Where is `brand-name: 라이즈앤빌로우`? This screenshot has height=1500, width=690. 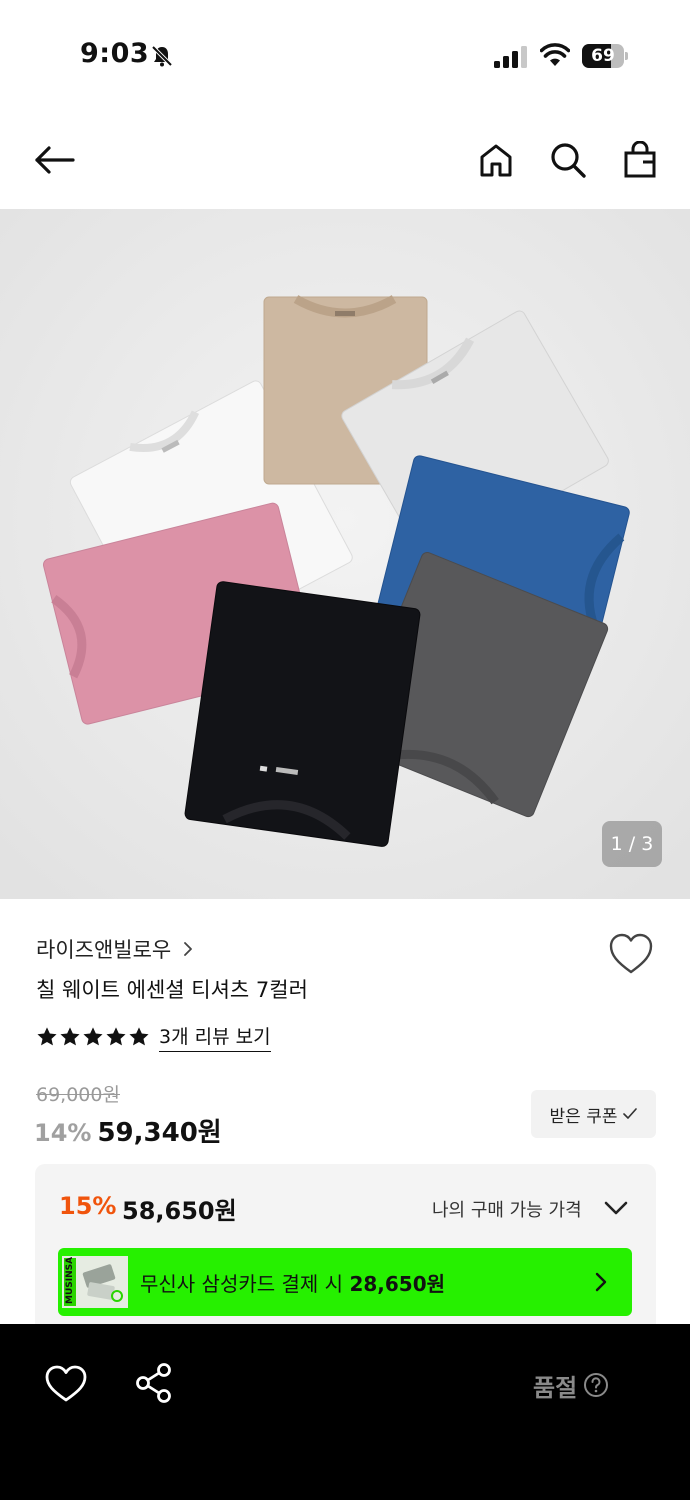
brand-name: 라이즈앤빌로우 is located at coordinates (104, 950).